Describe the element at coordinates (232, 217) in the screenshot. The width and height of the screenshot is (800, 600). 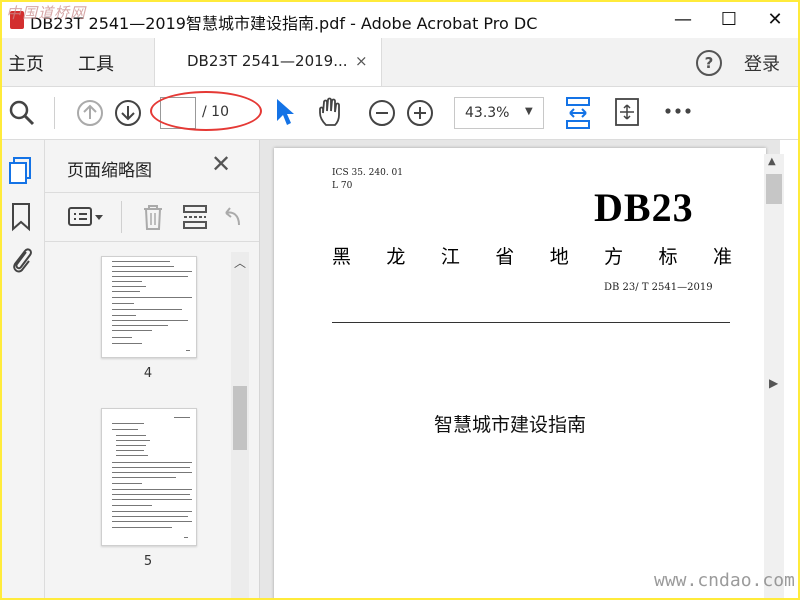
I see `undo-icon` at that location.